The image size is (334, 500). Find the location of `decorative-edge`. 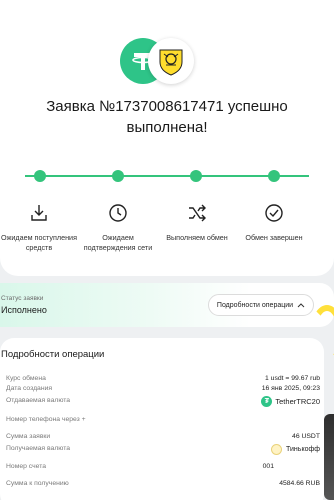

decorative-edge is located at coordinates (329, 457).